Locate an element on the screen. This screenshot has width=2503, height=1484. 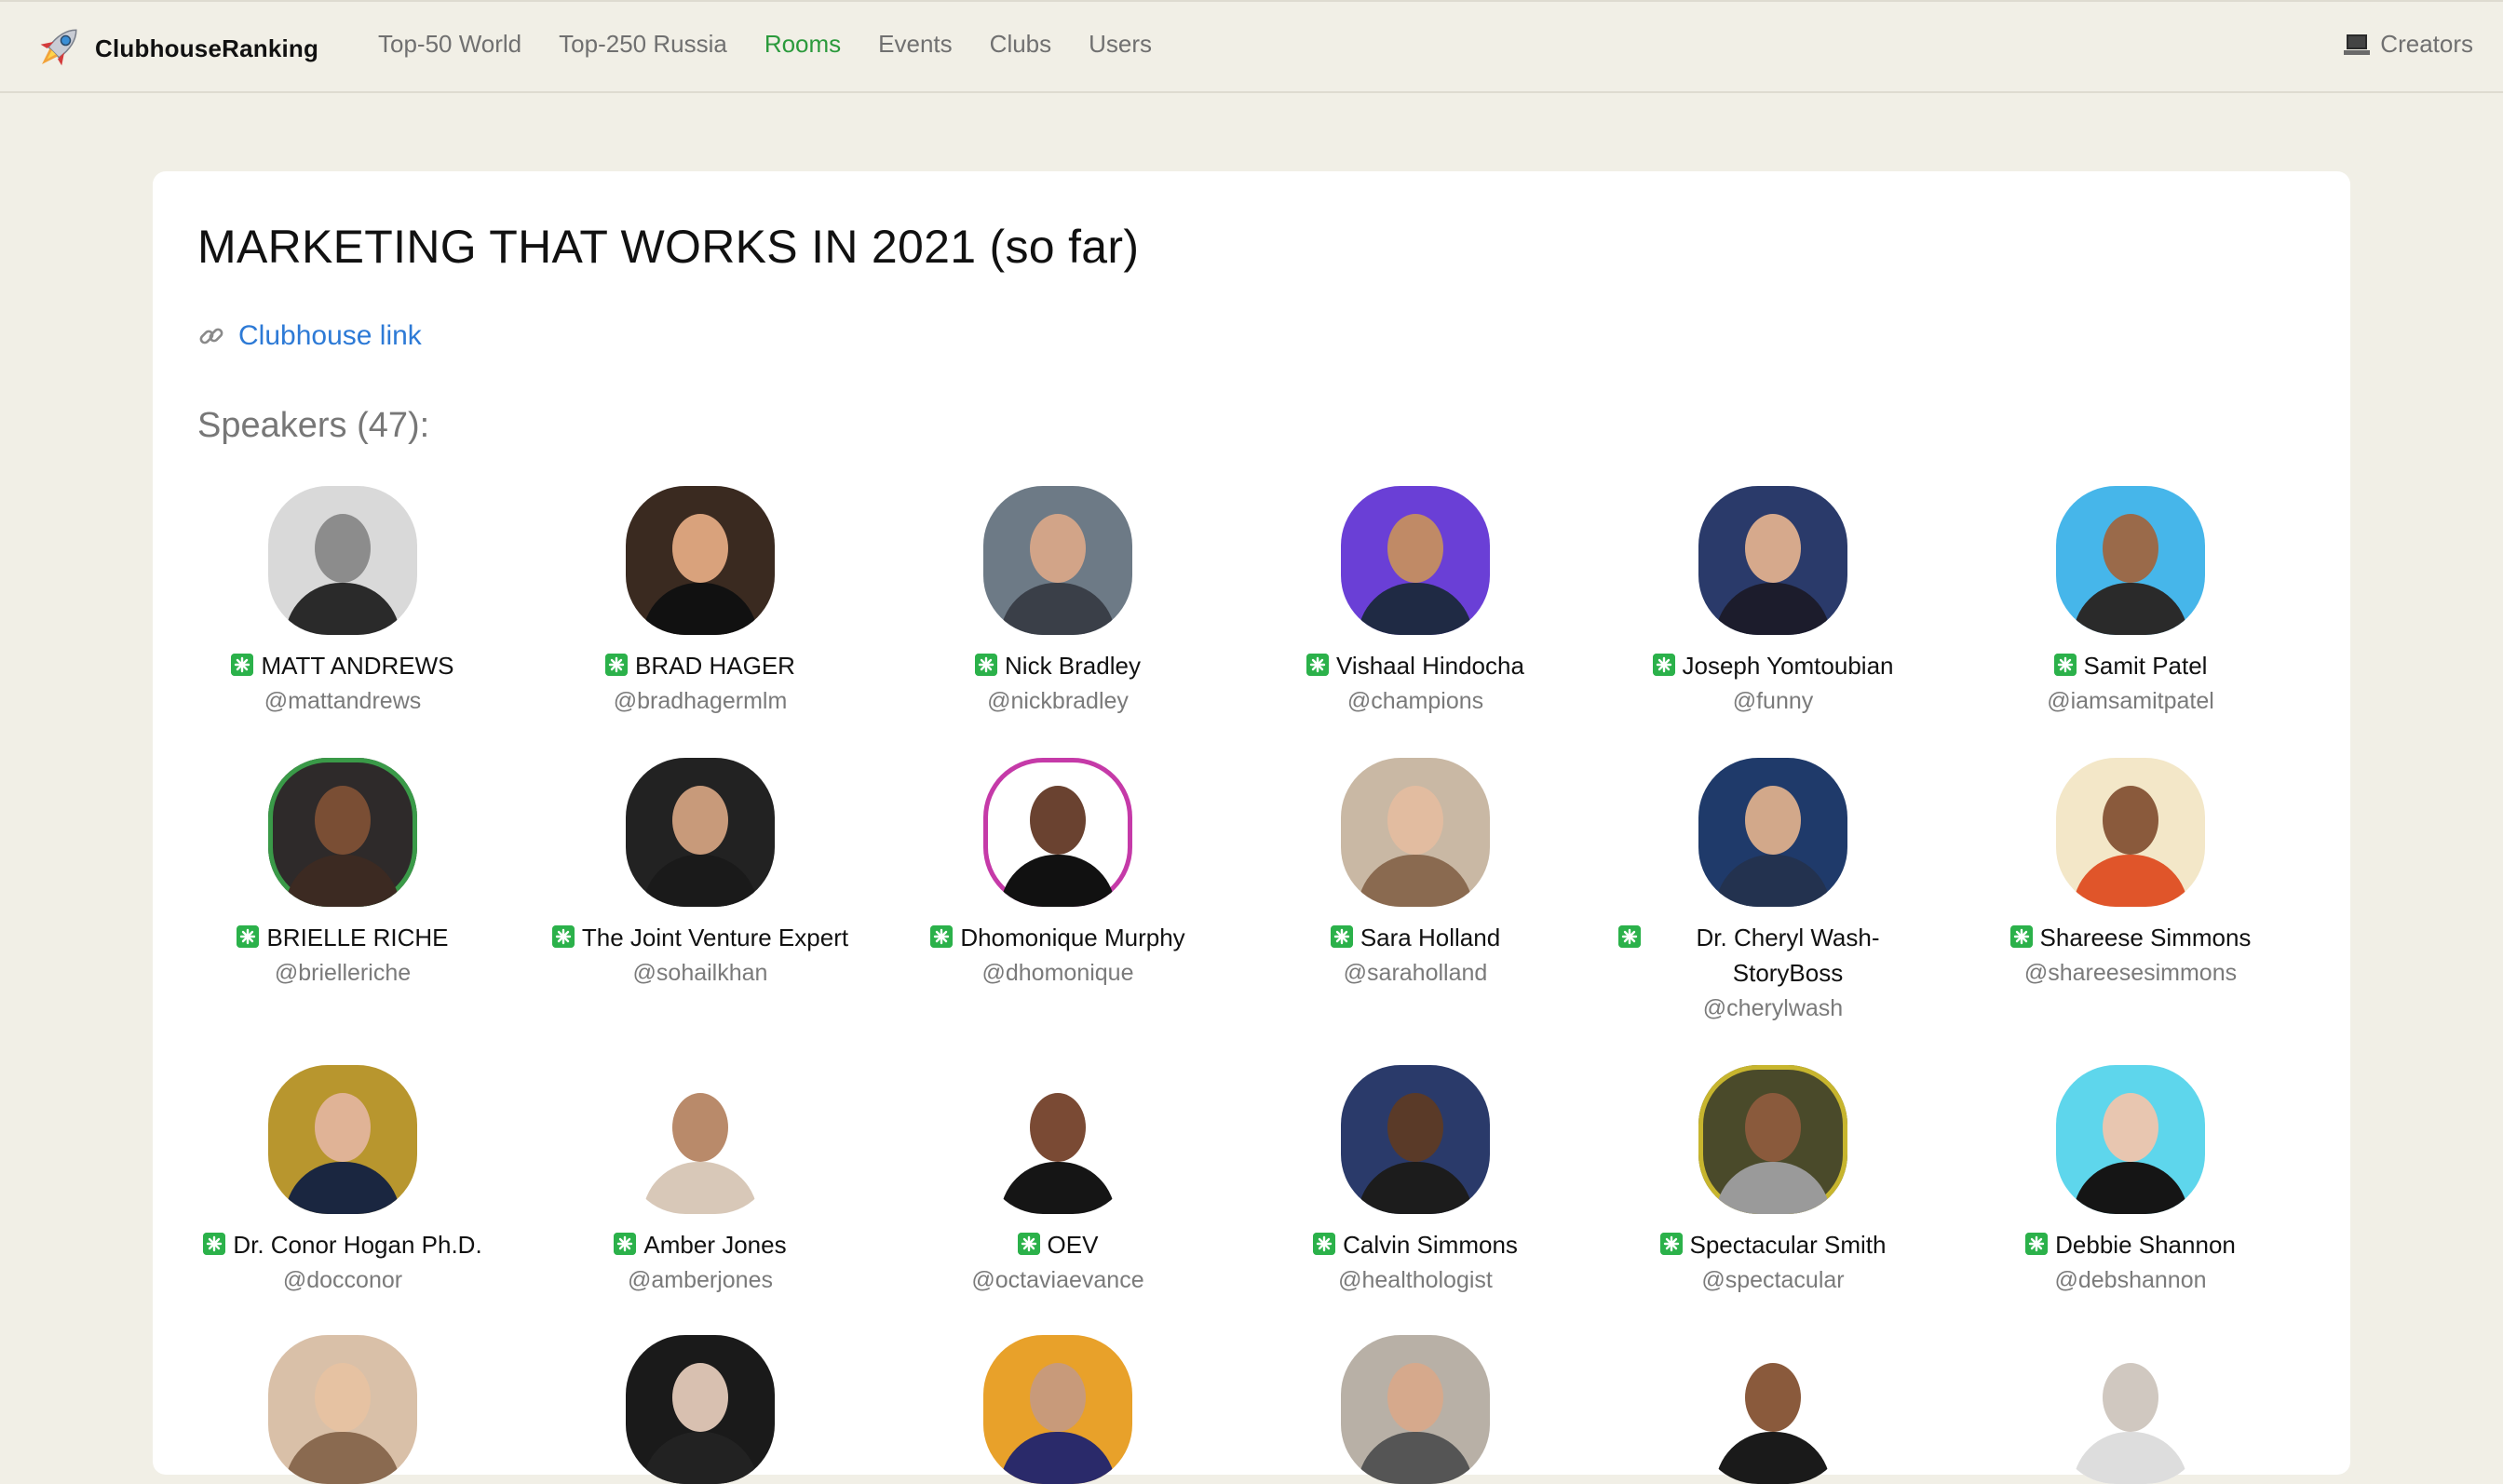
speaker-handle: @saraholland is located at coordinates (1415, 973).